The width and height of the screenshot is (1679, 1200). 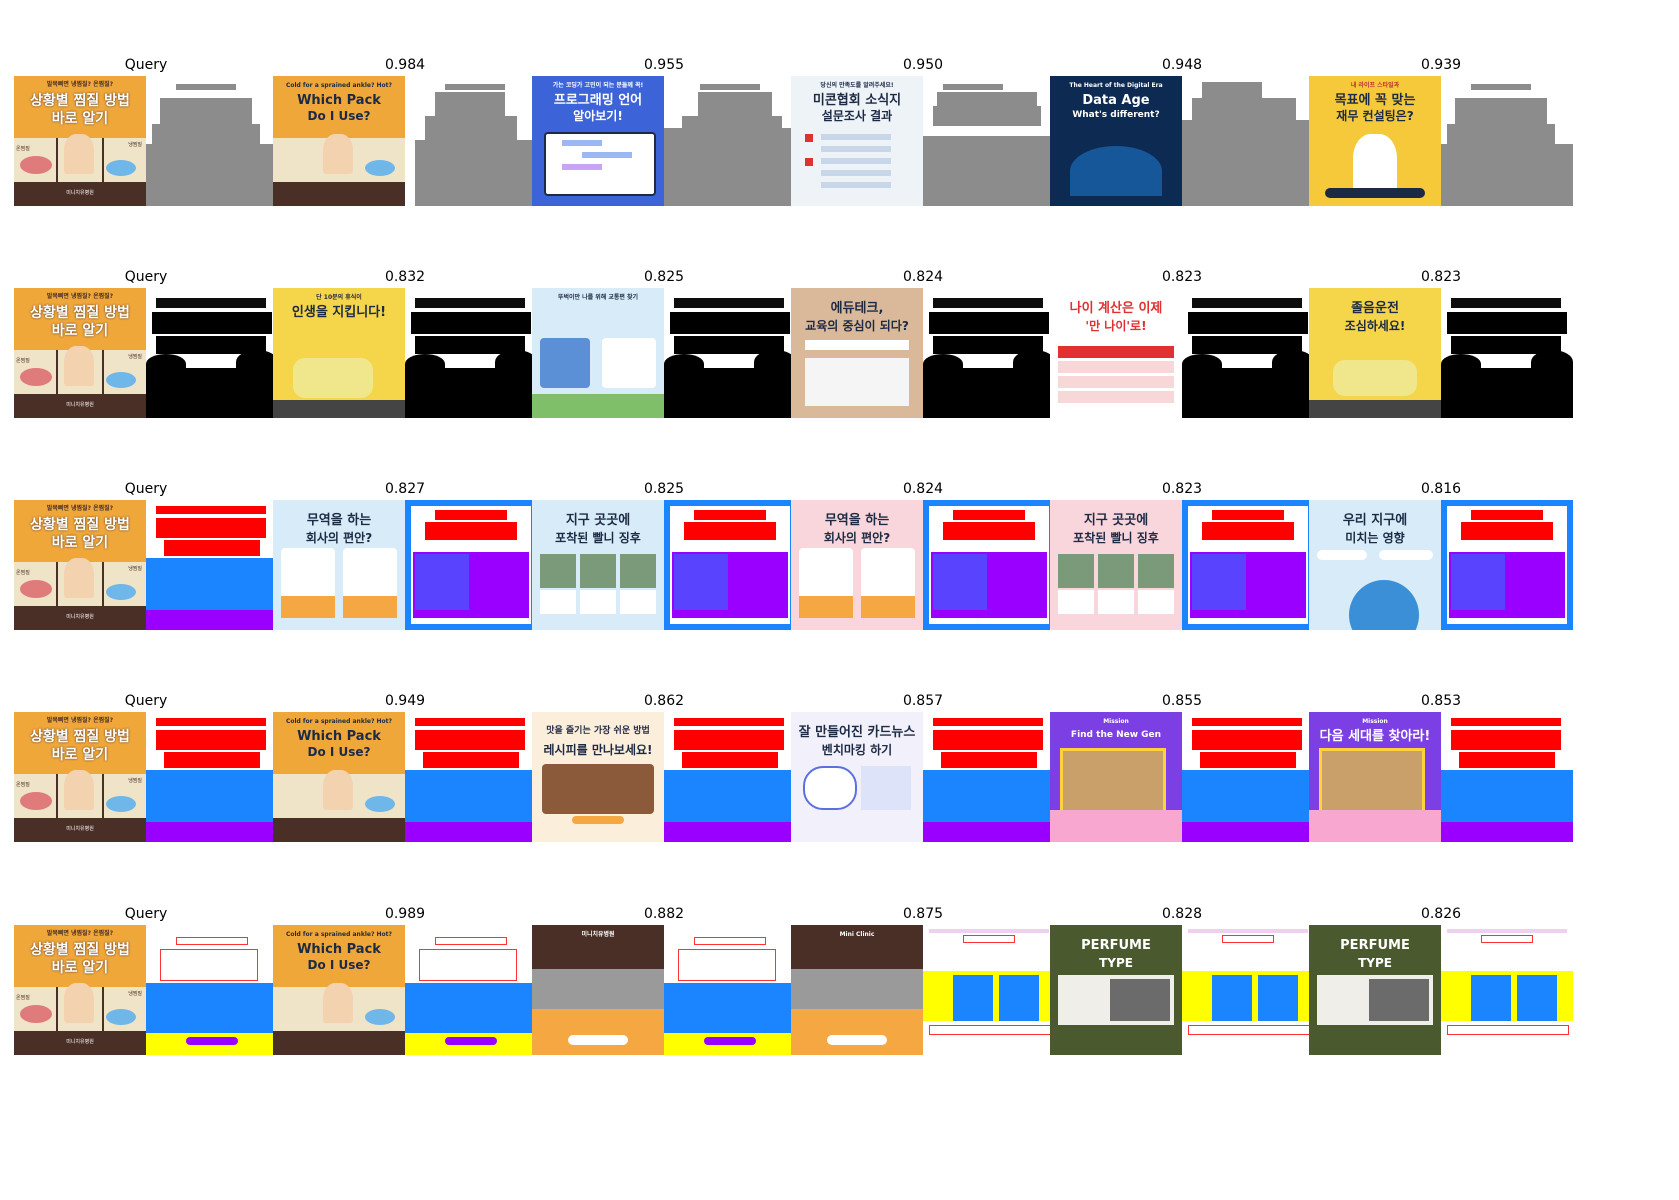 I want to click on thumb-title: 재무 컨설팅은?, so click(x=1375, y=116).